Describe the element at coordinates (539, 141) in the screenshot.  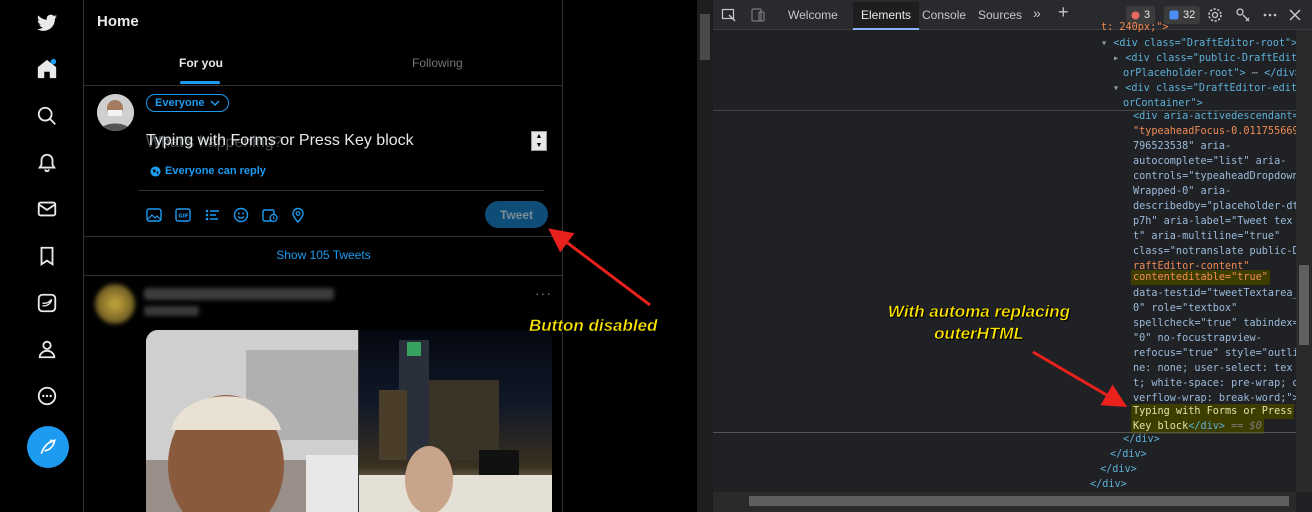
I see `spinner-control: ▲ ▼` at that location.